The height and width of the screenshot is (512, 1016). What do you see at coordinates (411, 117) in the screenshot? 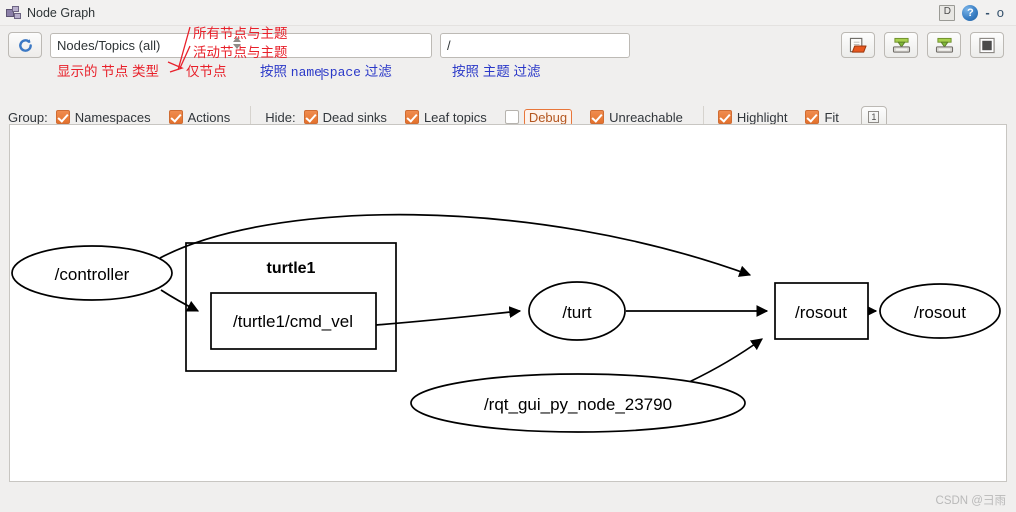
I see `checkbox-leaf-topics-box` at bounding box center [411, 117].